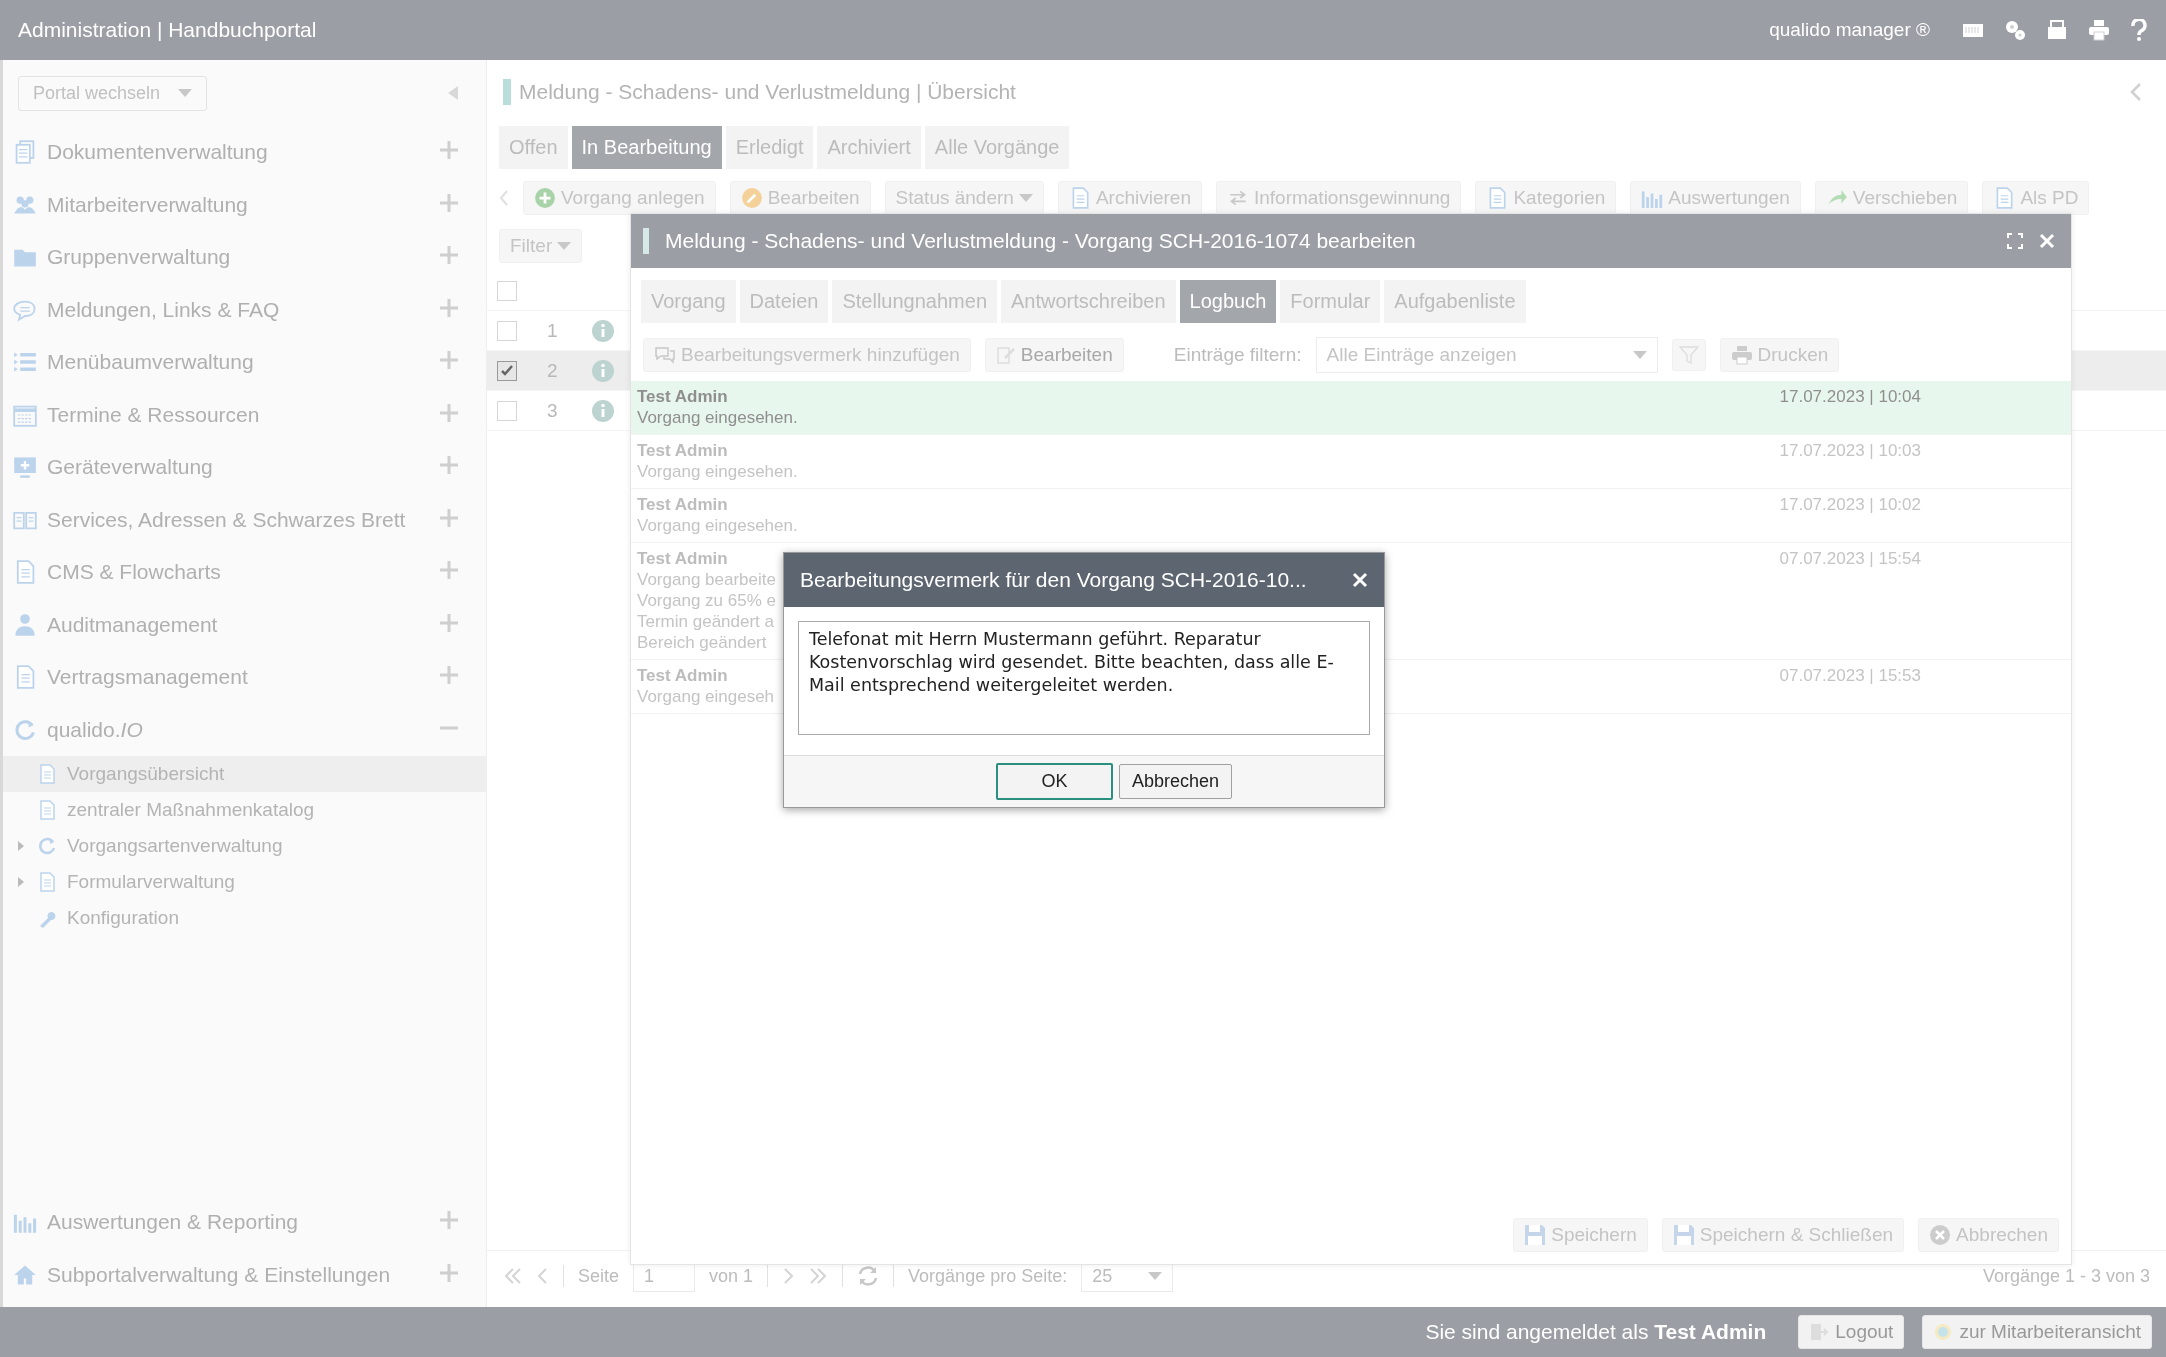 This screenshot has height=1357, width=2166. Describe the element at coordinates (244, 519) in the screenshot. I see `sidebar-item: Services, Adressen & Schwarzes Brett` at that location.